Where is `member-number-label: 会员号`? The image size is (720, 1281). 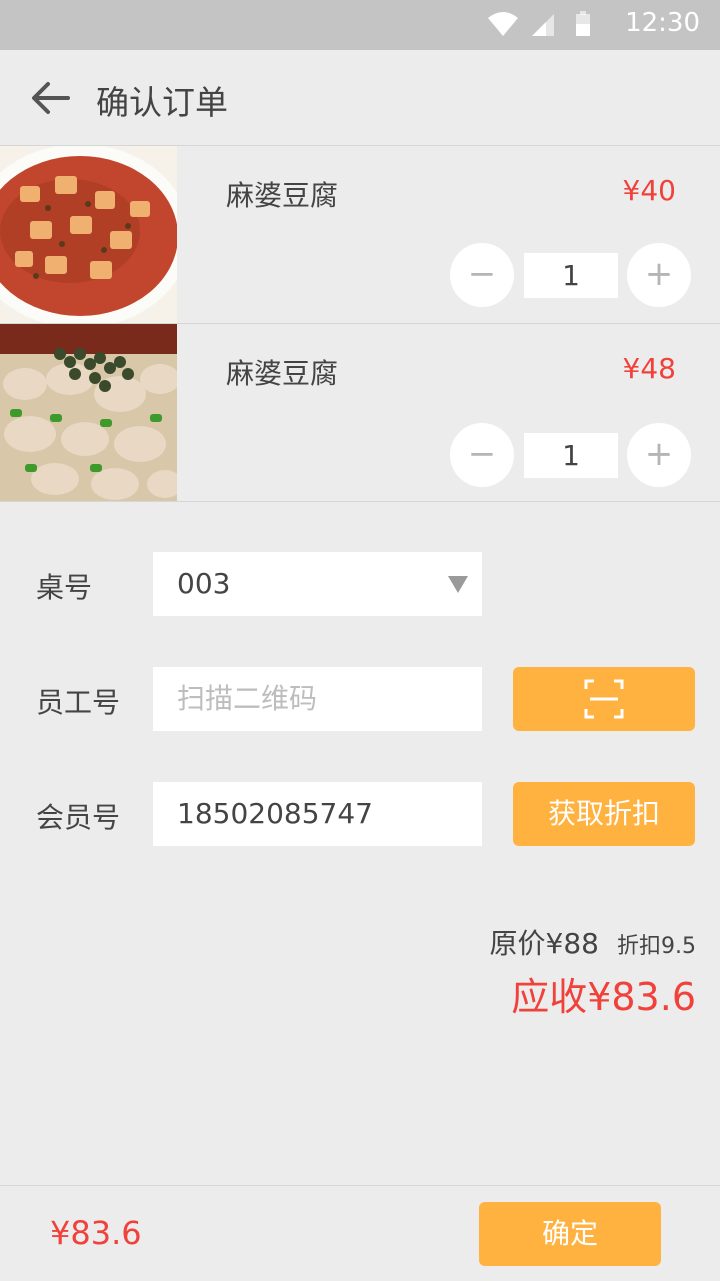
member-number-label: 会员号 is located at coordinates (78, 817).